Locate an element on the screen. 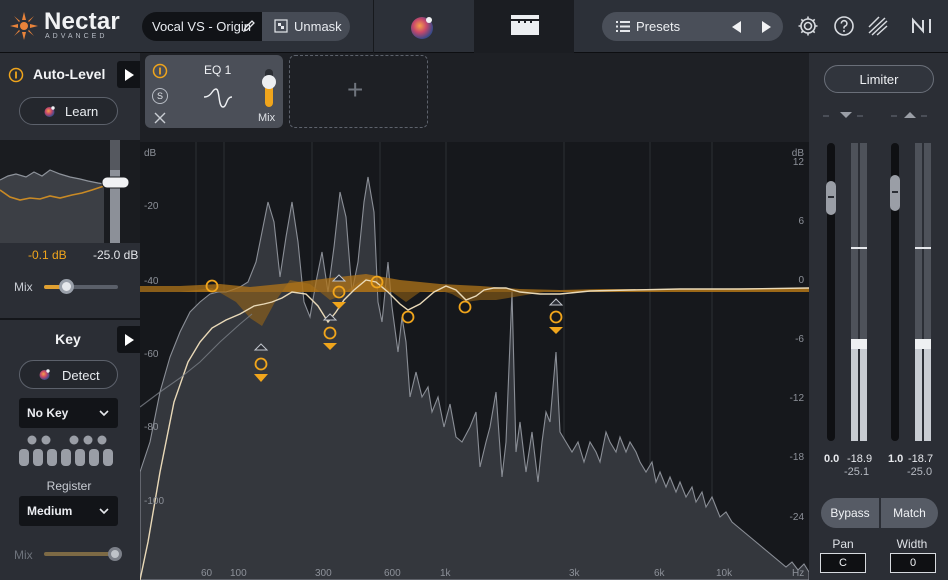 The width and height of the screenshot is (948, 580). limiter-button: Limiter is located at coordinates (879, 79).